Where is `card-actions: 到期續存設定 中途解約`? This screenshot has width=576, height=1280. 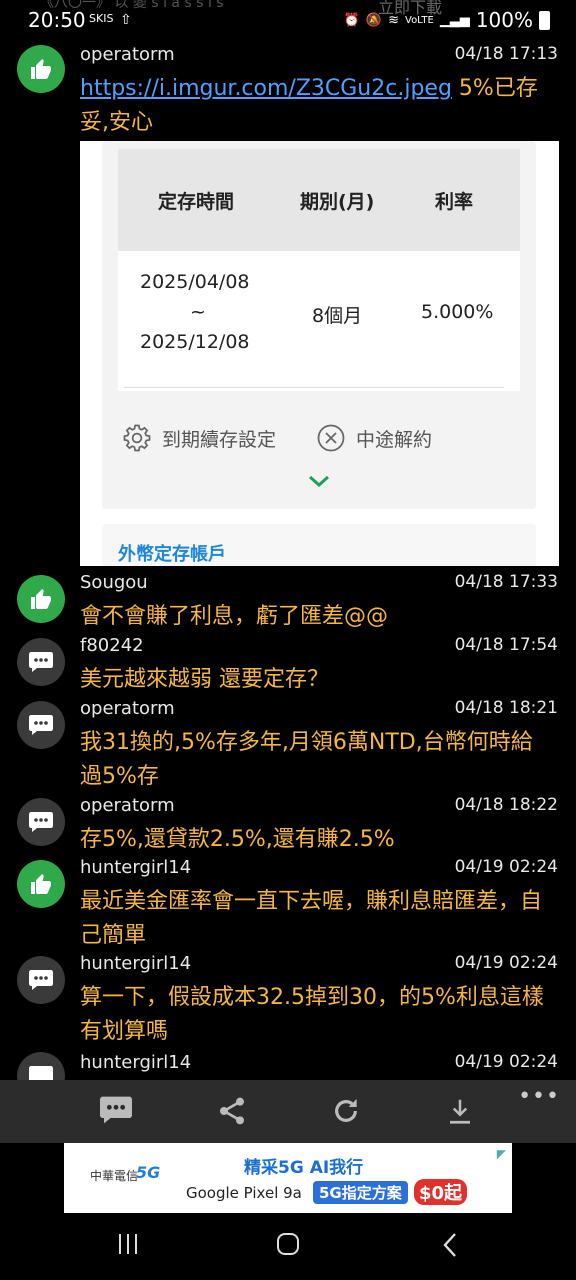
card-actions: 到期續存設定 中途解約 is located at coordinates (319, 456).